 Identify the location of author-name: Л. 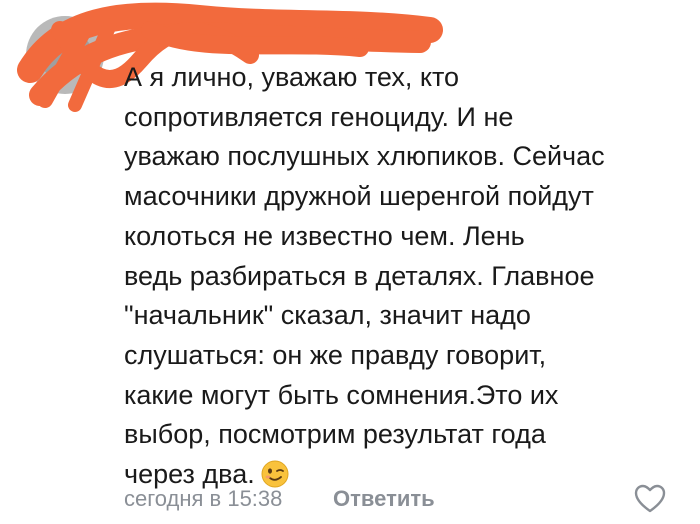
(131, 43).